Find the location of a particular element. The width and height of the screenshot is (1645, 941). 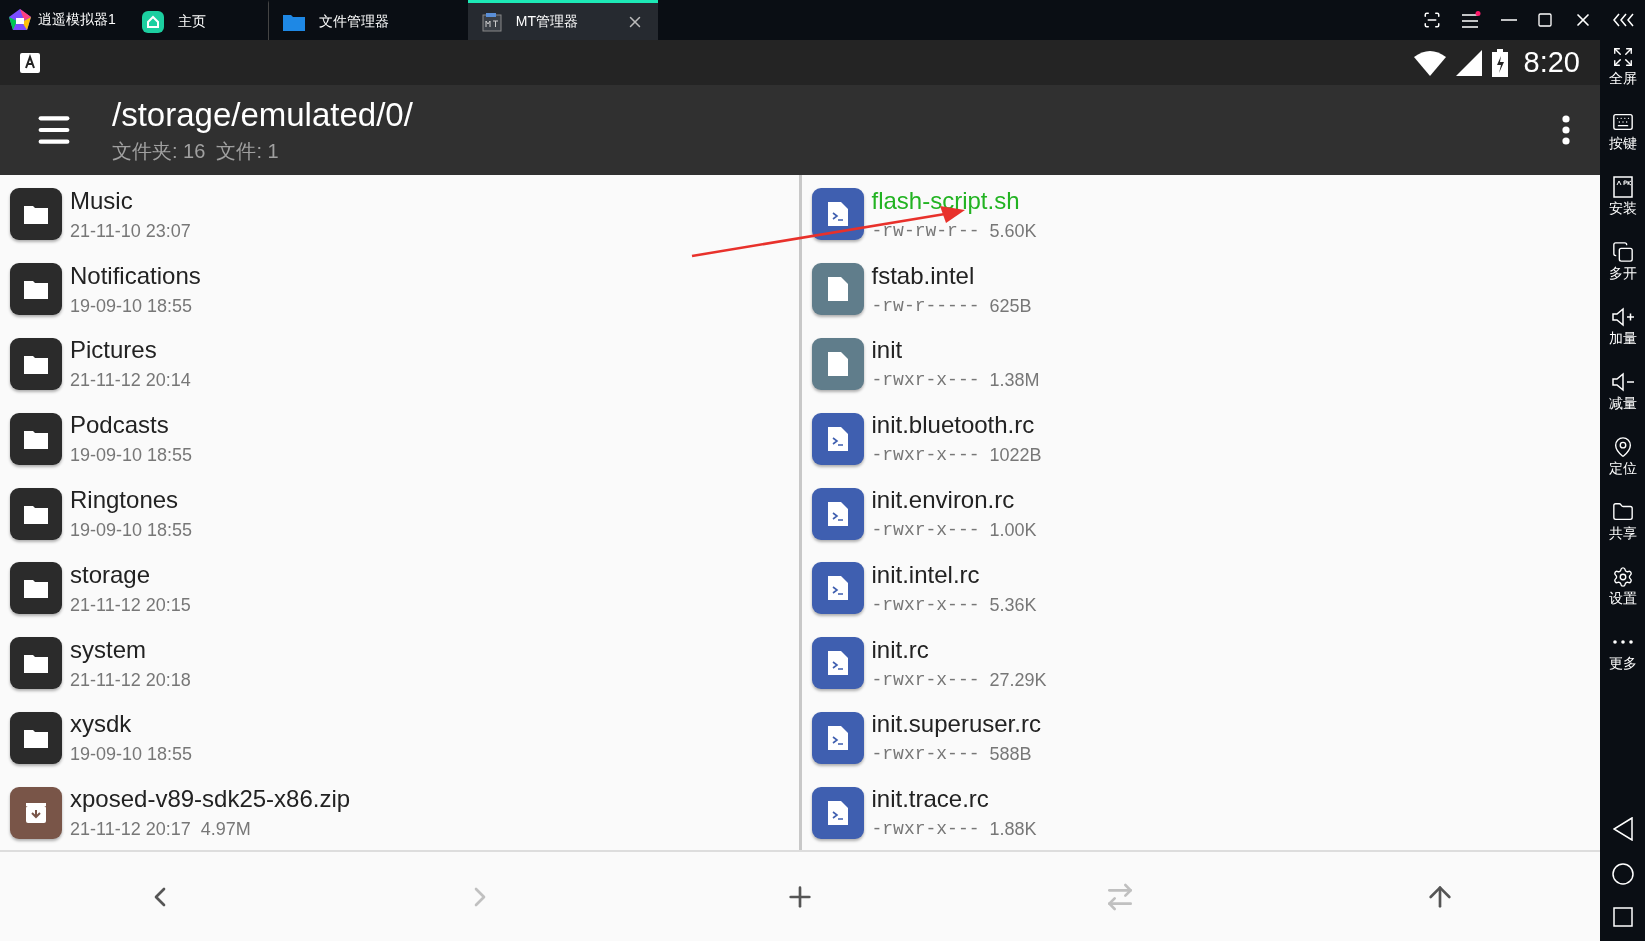

file-name: Music is located at coordinates (130, 200).